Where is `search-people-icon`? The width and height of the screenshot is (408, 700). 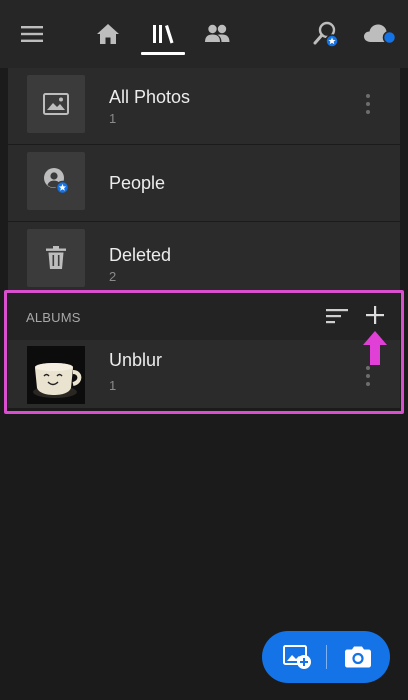
search-people-icon is located at coordinates (326, 34).